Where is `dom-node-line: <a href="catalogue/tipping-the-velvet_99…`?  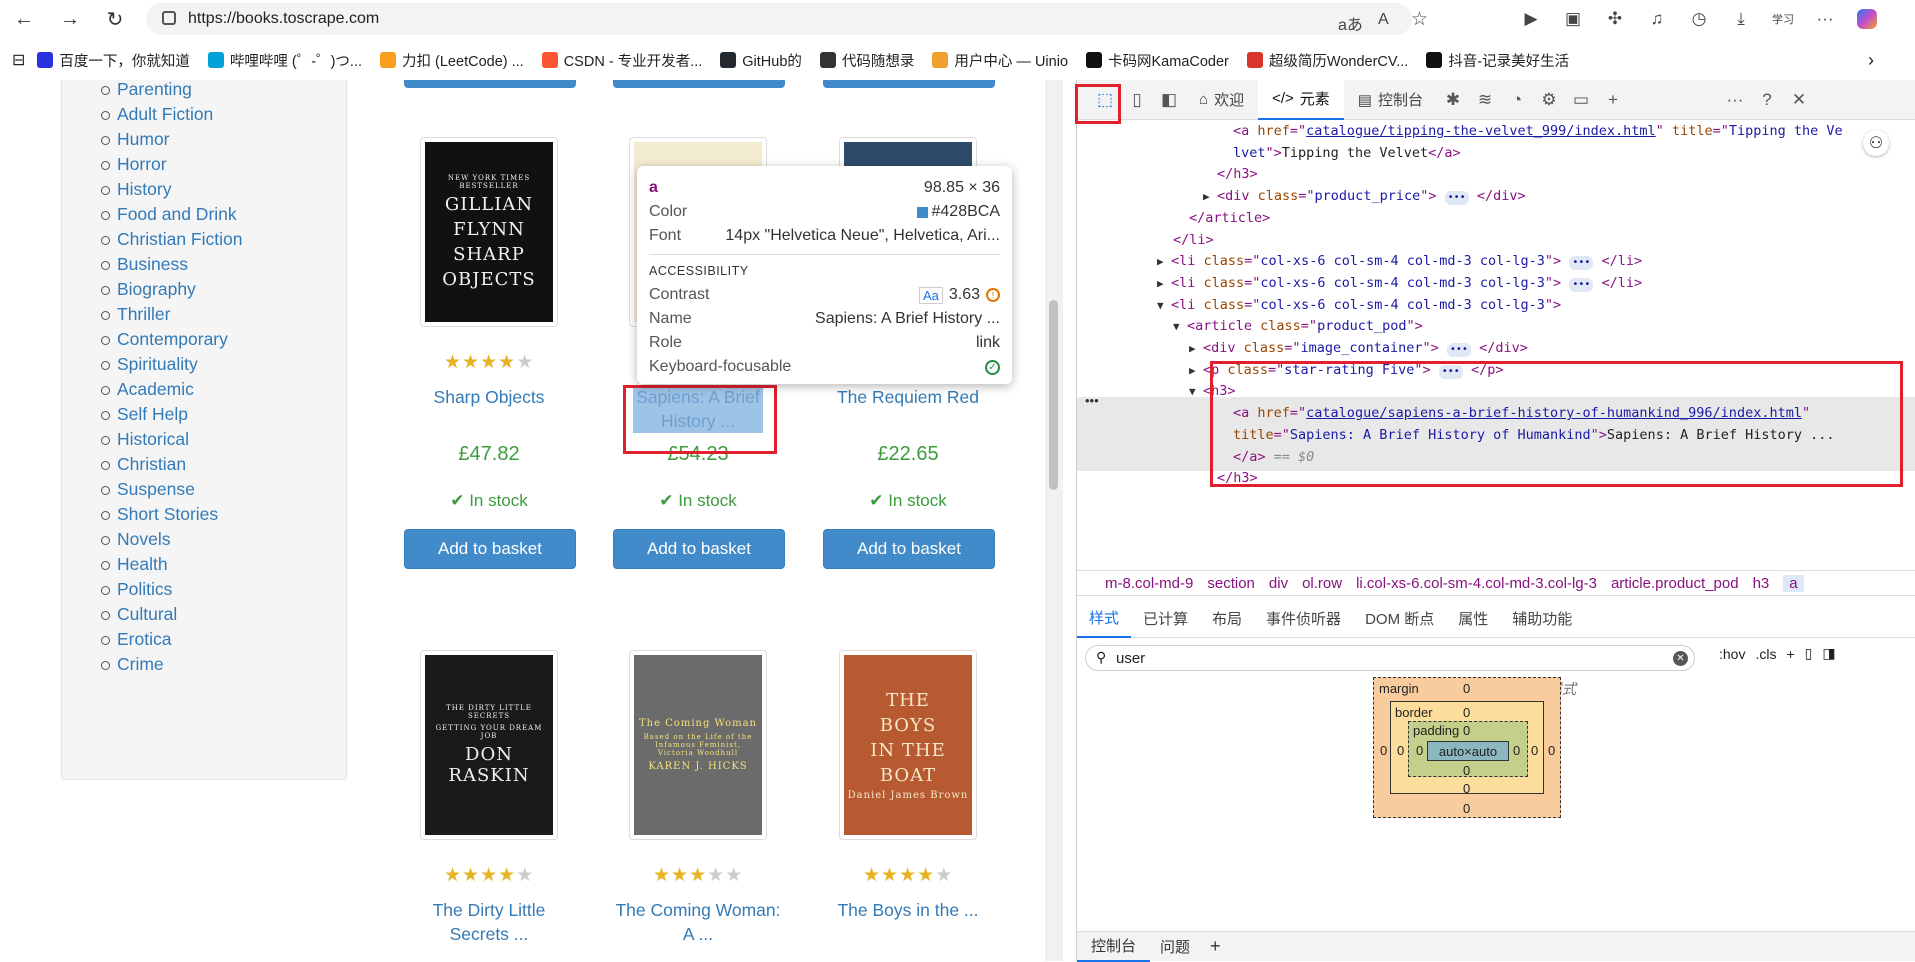
dom-node-line: <a href="catalogue/tipping-the-velvet_99… is located at coordinates (1538, 131).